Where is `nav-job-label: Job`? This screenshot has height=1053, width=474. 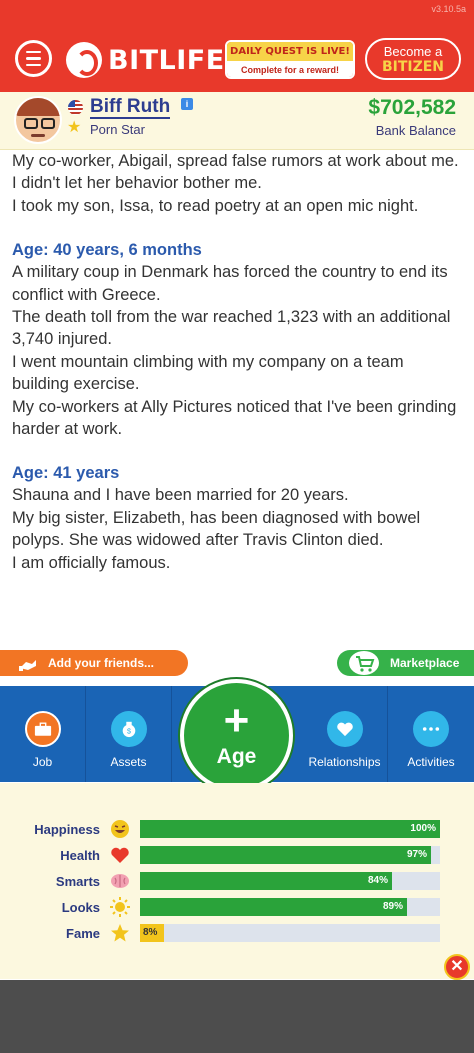 nav-job-label: Job is located at coordinates (42, 762).